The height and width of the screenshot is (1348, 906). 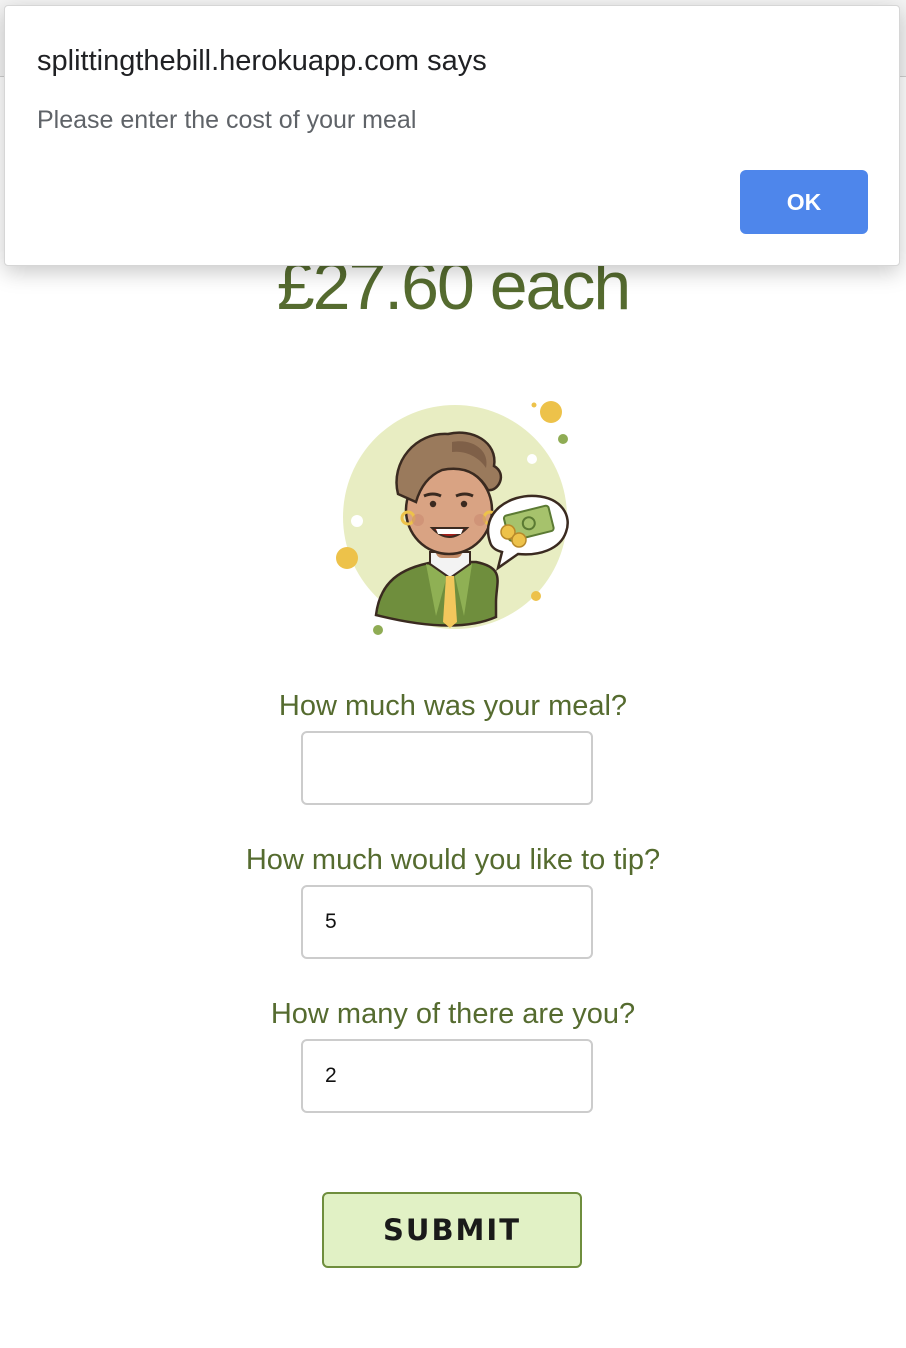 What do you see at coordinates (262, 61) in the screenshot?
I see `dialog-title: splittingthebill.herokuapp.com says` at bounding box center [262, 61].